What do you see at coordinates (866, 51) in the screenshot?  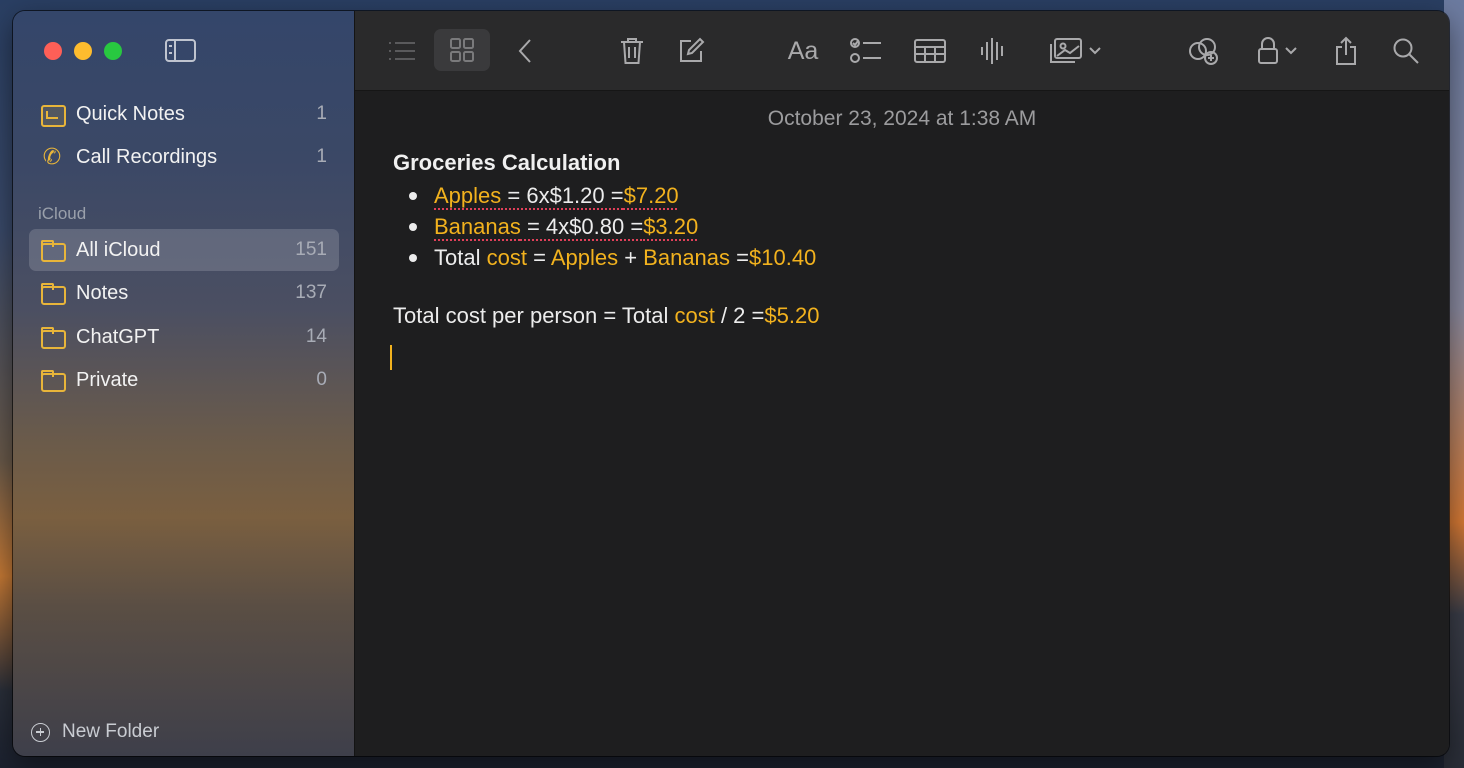 I see `checklist-icon` at bounding box center [866, 51].